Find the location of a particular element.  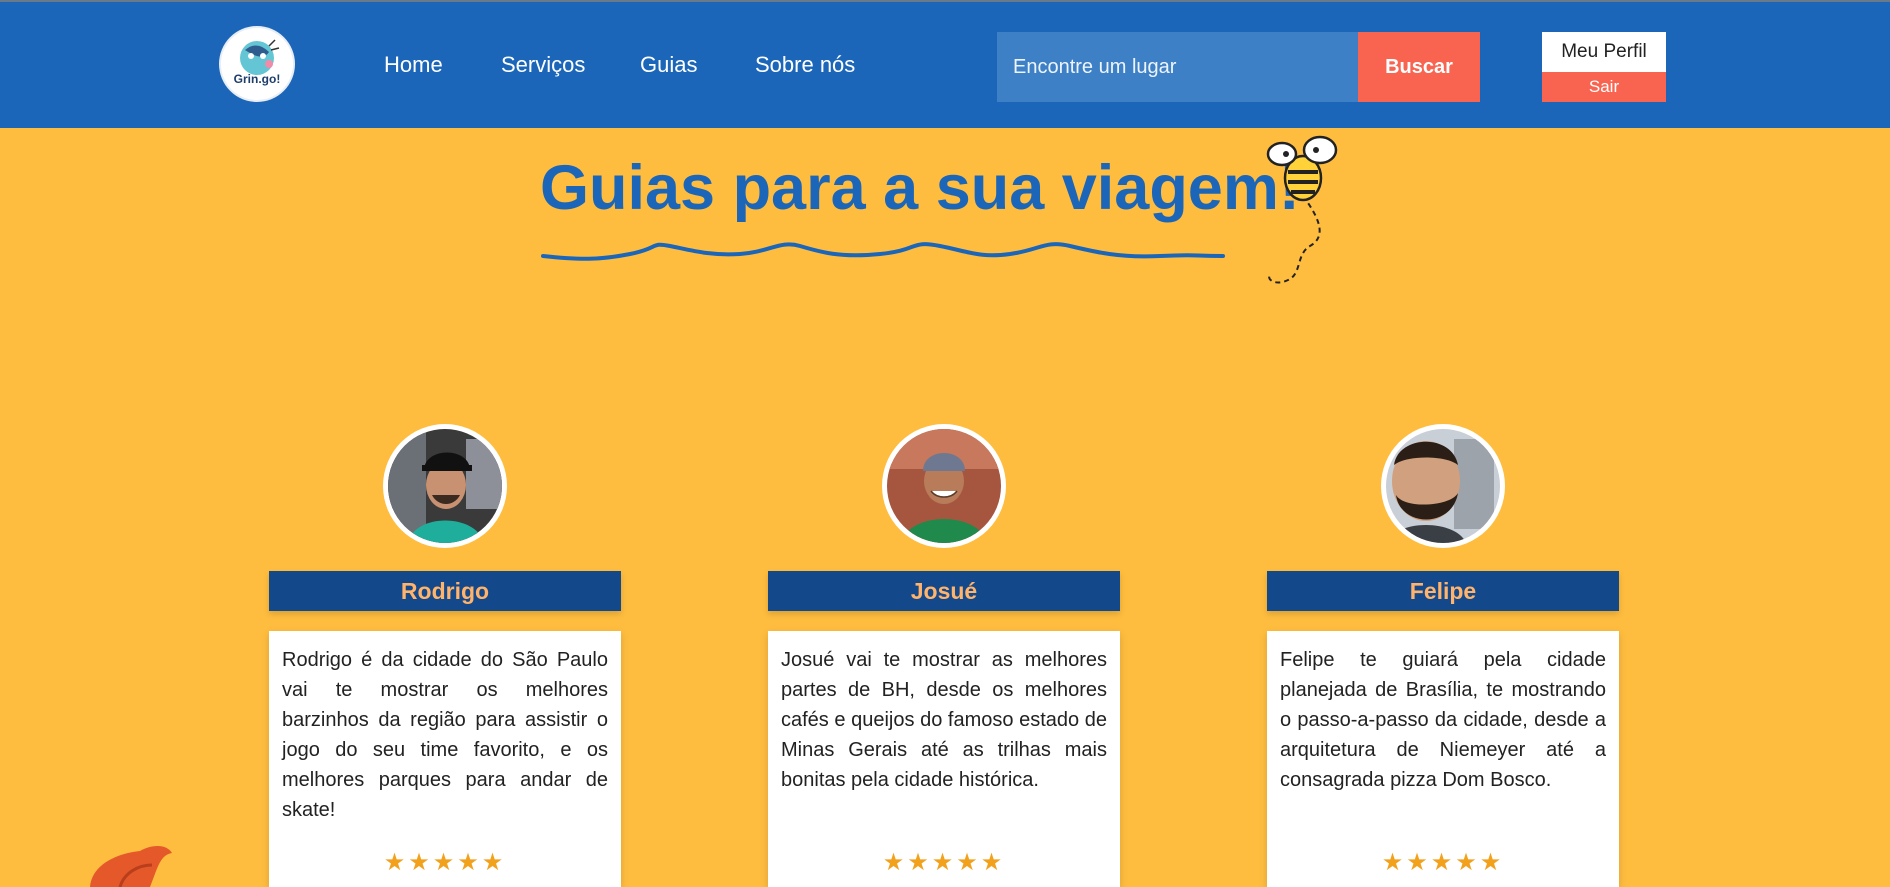

nav-servicos: Serviços is located at coordinates (543, 65).